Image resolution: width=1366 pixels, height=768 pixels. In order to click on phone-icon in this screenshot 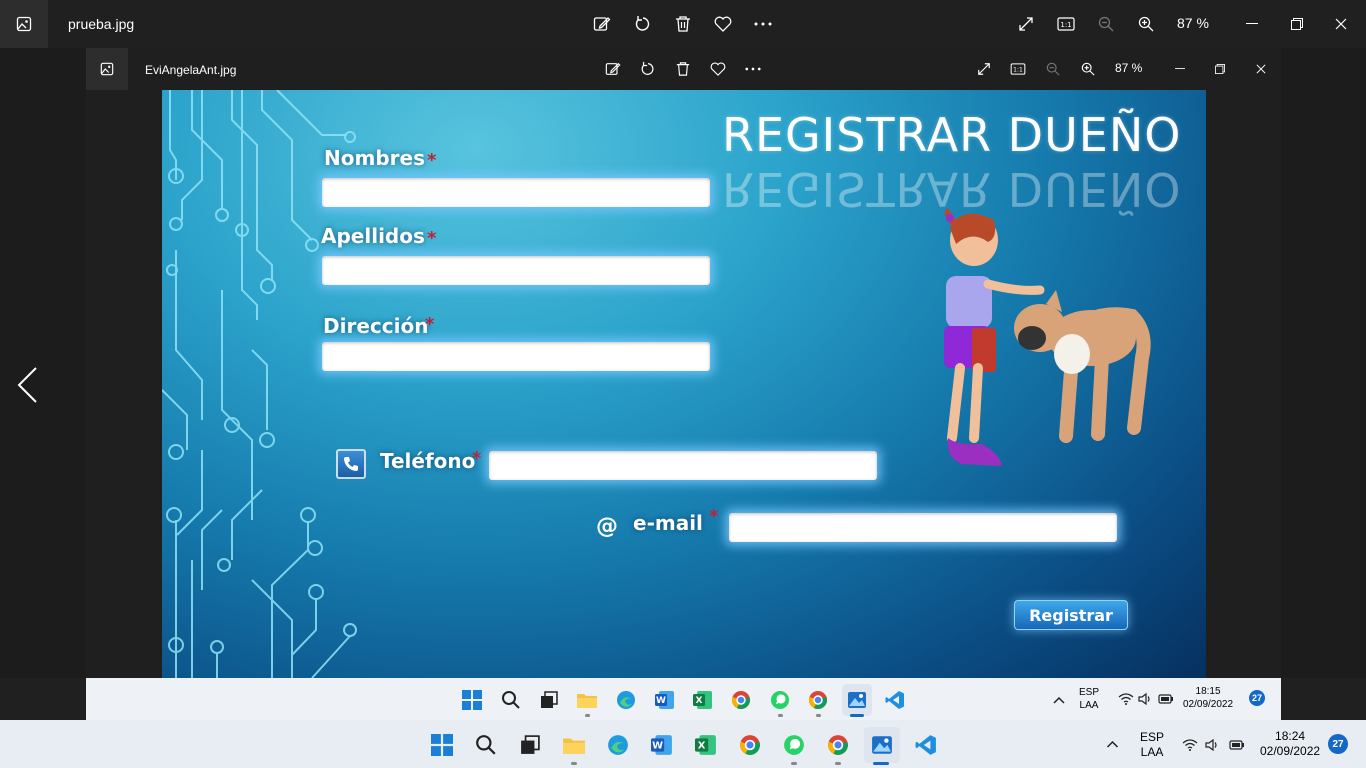, I will do `click(351, 464)`.